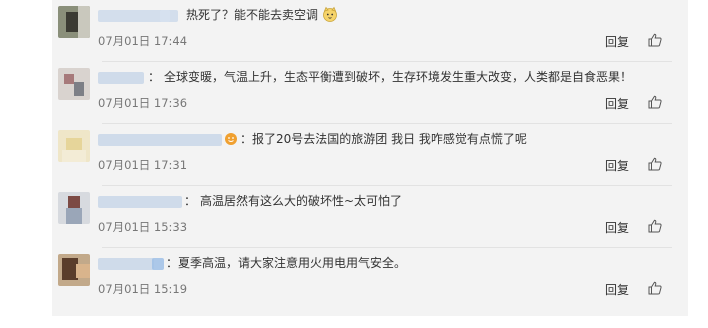  What do you see at coordinates (231, 139) in the screenshot?
I see `smiley-badge-icon` at bounding box center [231, 139].